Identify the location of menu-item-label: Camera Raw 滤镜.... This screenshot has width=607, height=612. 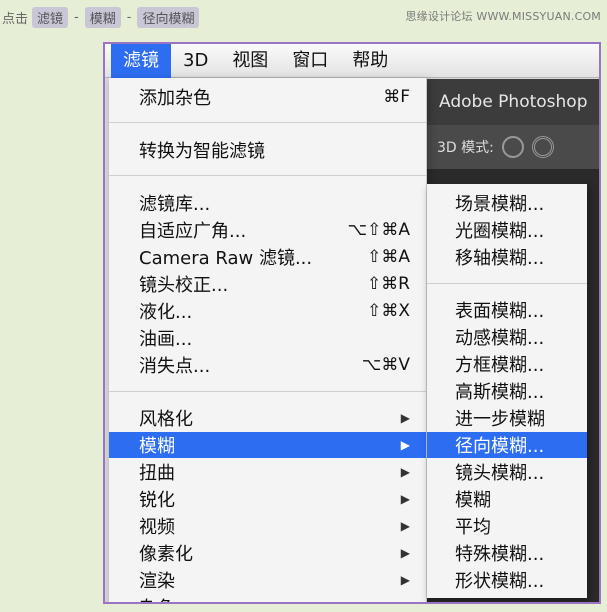
(226, 258).